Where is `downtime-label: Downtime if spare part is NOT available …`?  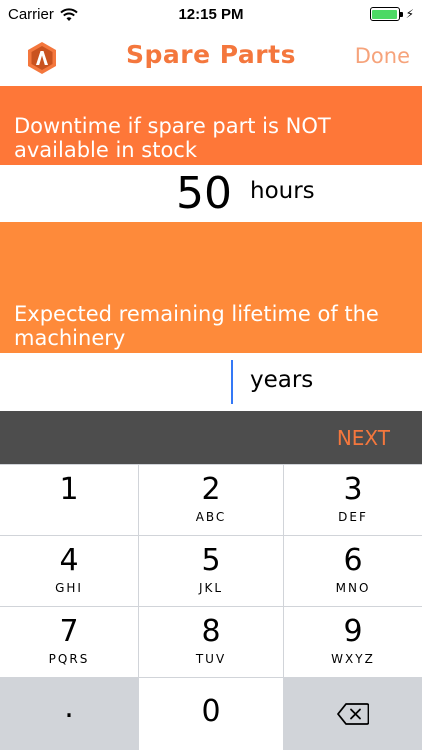 downtime-label: Downtime if spare part is NOT available … is located at coordinates (211, 125).